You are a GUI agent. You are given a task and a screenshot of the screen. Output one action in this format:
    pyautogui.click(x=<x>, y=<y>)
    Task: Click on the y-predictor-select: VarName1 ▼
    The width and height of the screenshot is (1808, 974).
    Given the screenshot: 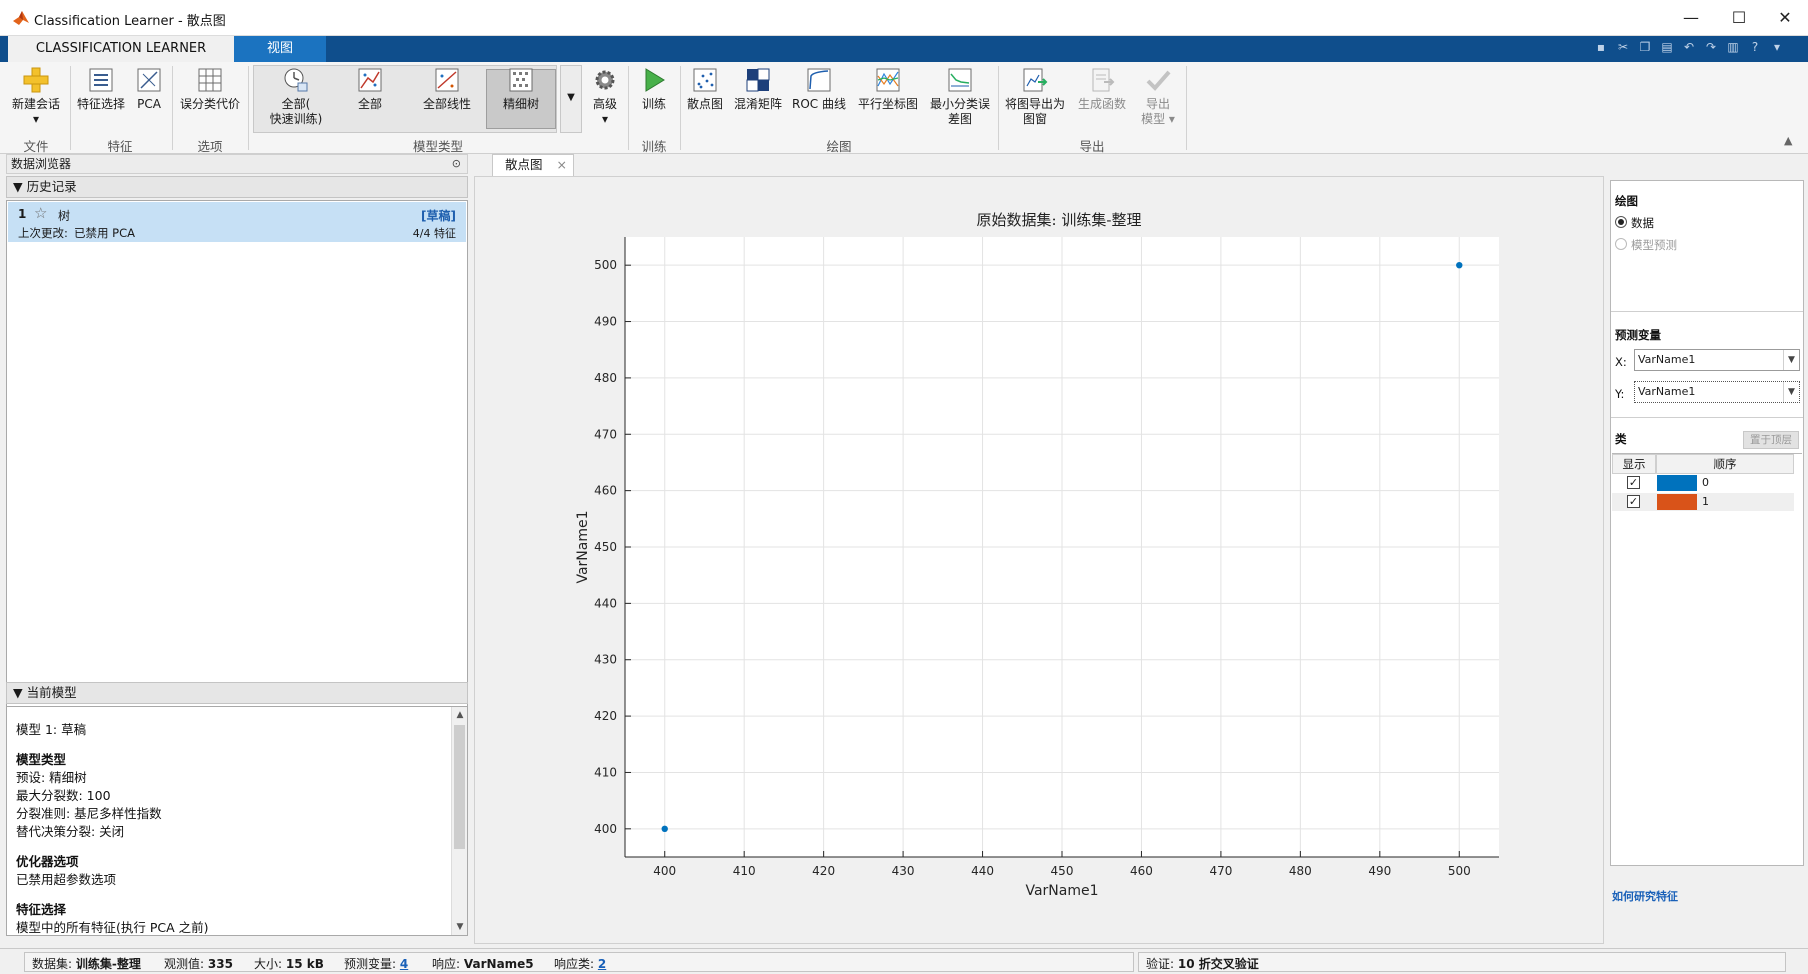 What is the action you would take?
    pyautogui.click(x=1717, y=392)
    